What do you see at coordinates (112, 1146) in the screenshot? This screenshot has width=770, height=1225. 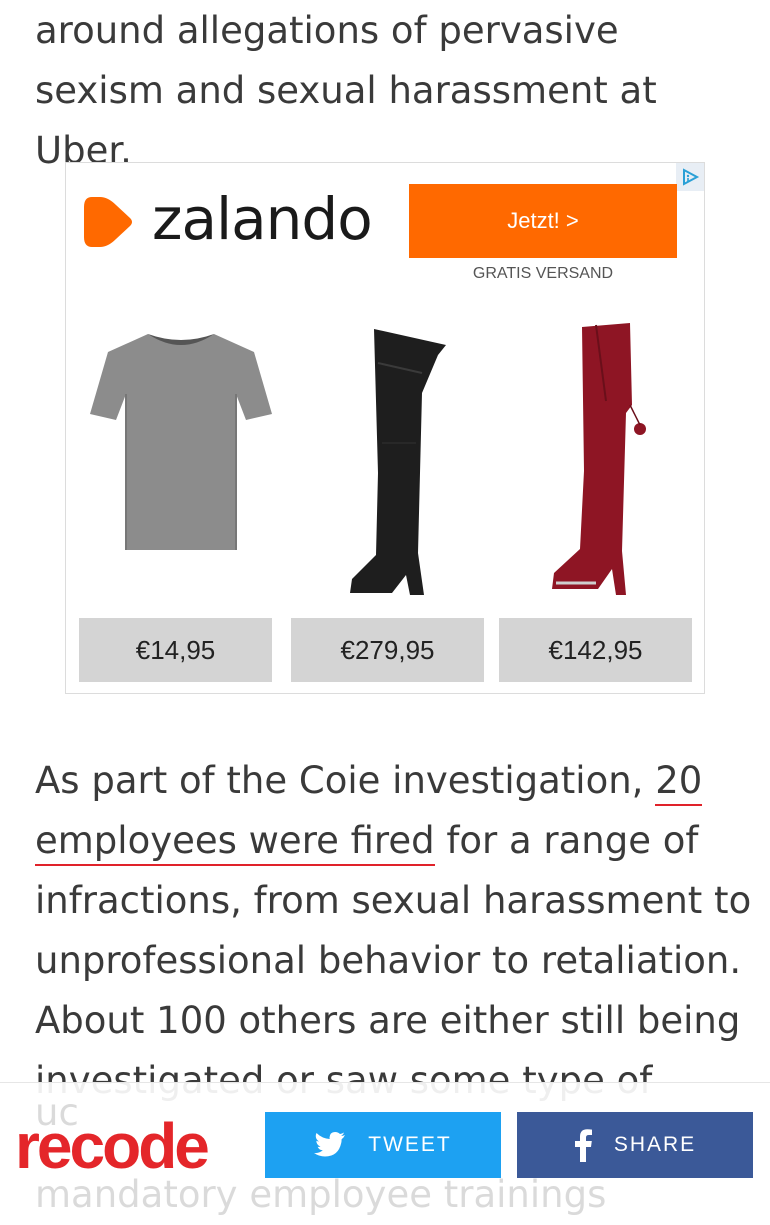 I see `recode-logo: recode` at bounding box center [112, 1146].